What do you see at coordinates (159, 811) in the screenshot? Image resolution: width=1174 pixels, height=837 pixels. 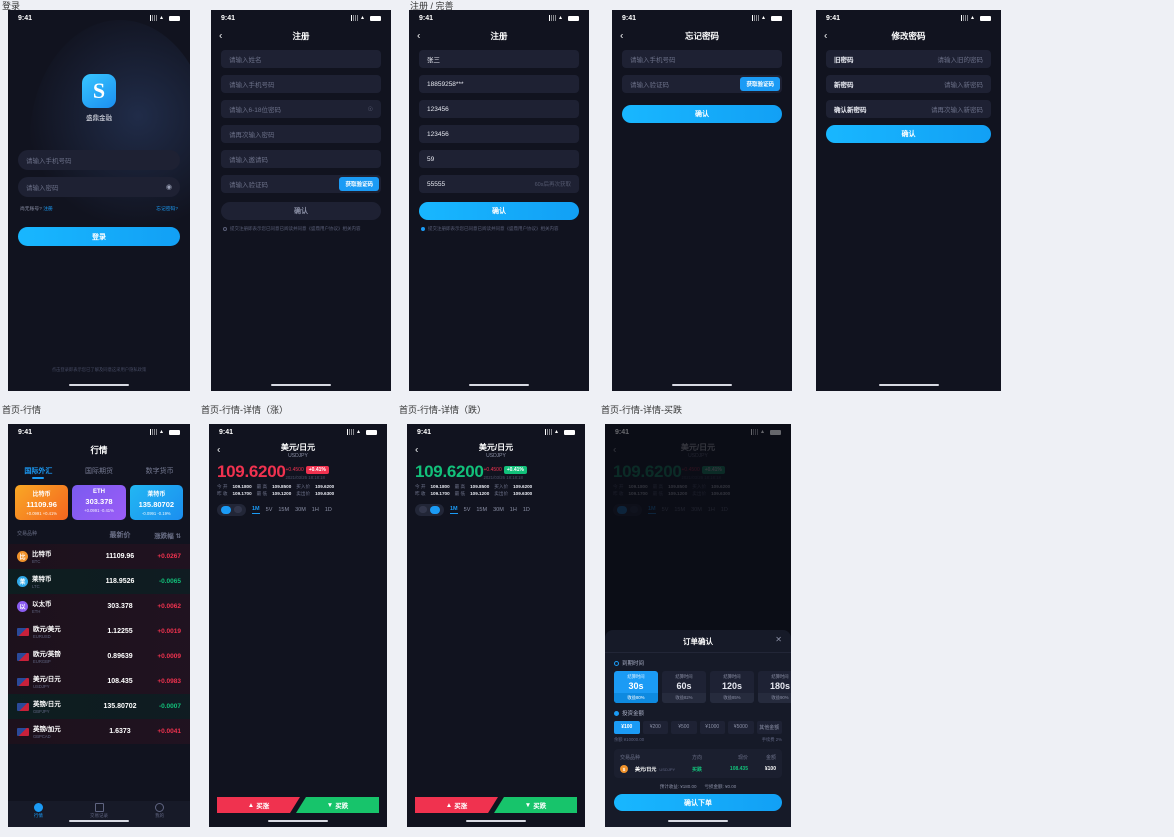 I see `tabbar-item-profile: 我的` at bounding box center [159, 811].